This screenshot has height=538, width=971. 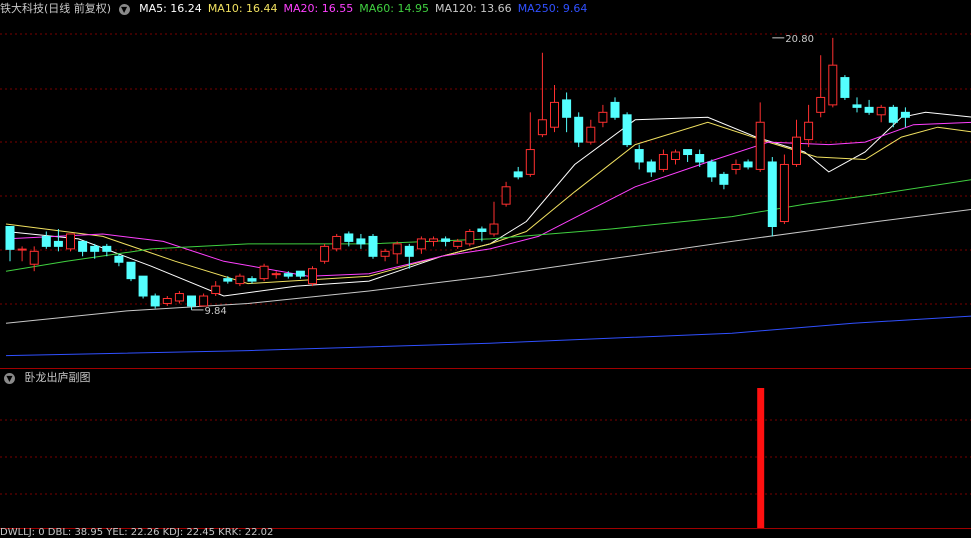 I want to click on panel-divider, so click(x=485, y=368).